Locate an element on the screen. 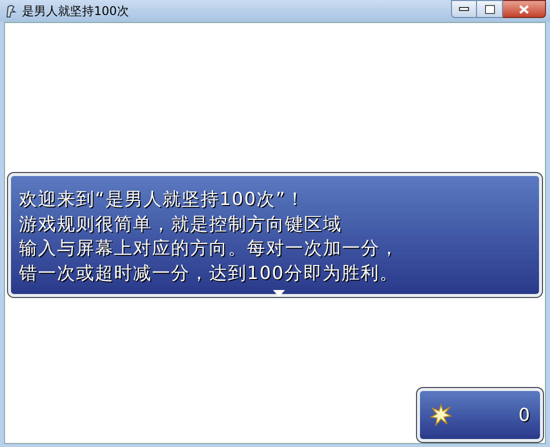 The width and height of the screenshot is (550, 447). window-title: 是男人就坚持100次 is located at coordinates (75, 11).